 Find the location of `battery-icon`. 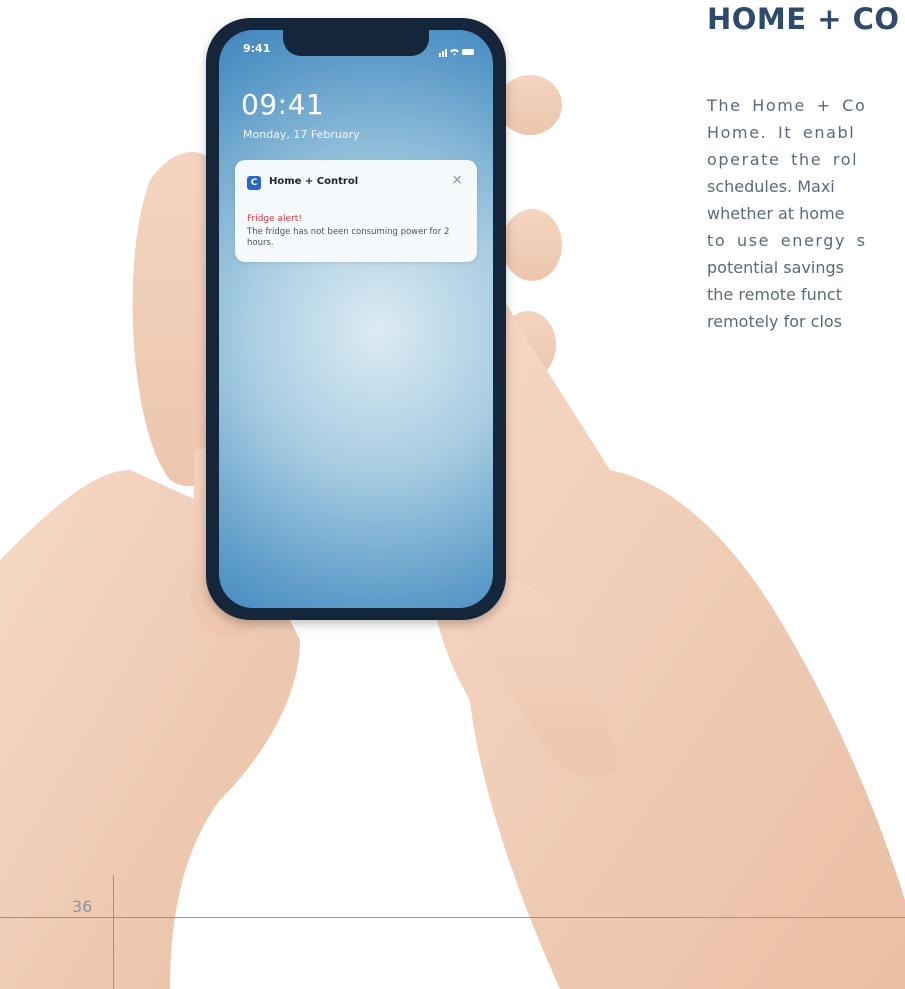

battery-icon is located at coordinates (468, 52).